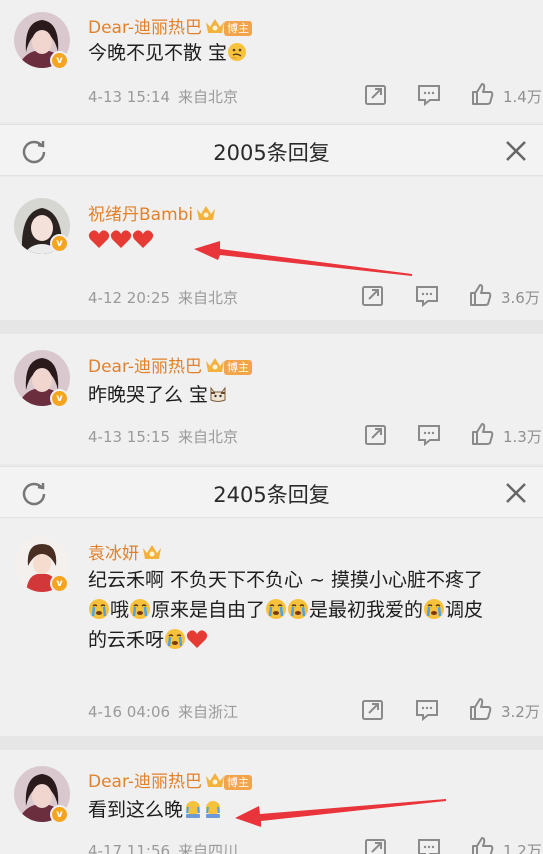 The height and width of the screenshot is (854, 543). I want to click on comment-segment: 原来是自由了, so click(208, 610).